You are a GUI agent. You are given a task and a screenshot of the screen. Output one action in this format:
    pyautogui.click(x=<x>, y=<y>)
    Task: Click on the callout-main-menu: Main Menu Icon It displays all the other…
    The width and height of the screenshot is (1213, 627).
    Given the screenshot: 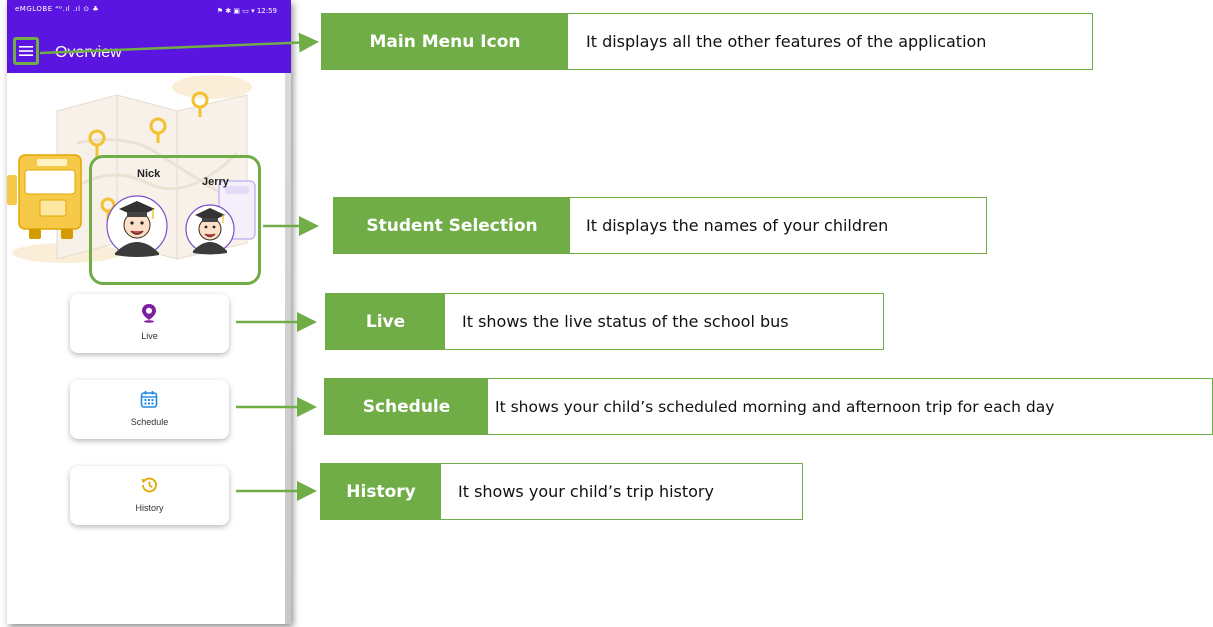 What is the action you would take?
    pyautogui.click(x=707, y=41)
    